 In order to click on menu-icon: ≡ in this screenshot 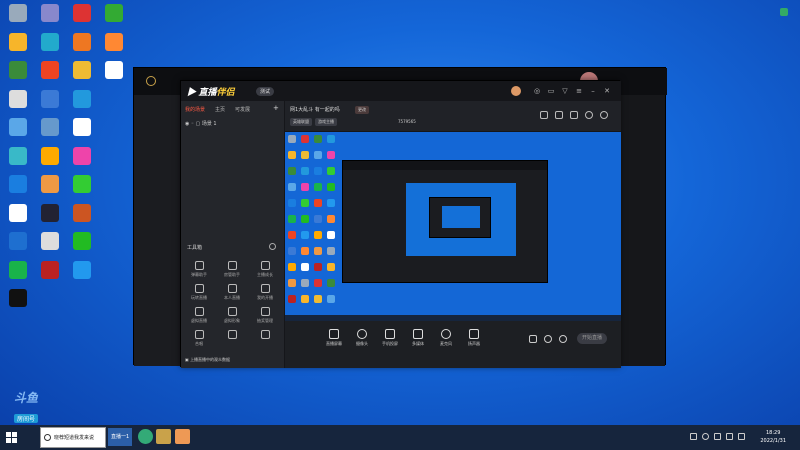, I will do `click(579, 91)`.